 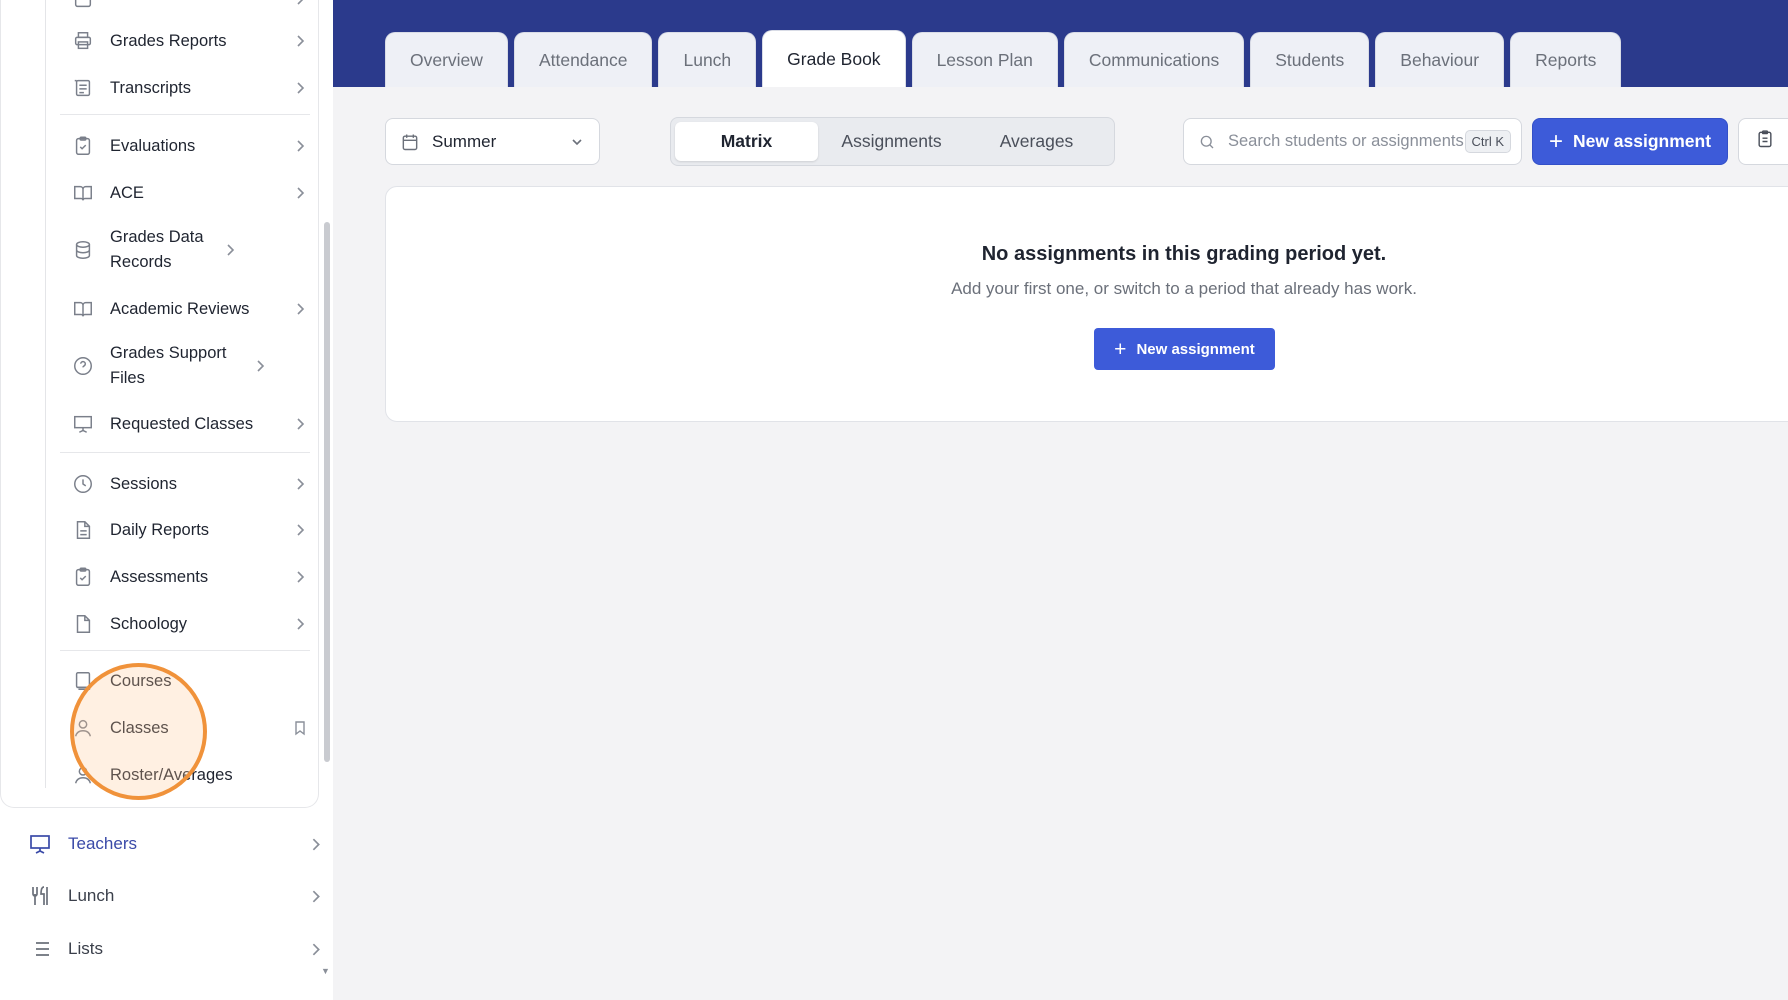 I want to click on user-icon, so click(x=83, y=728).